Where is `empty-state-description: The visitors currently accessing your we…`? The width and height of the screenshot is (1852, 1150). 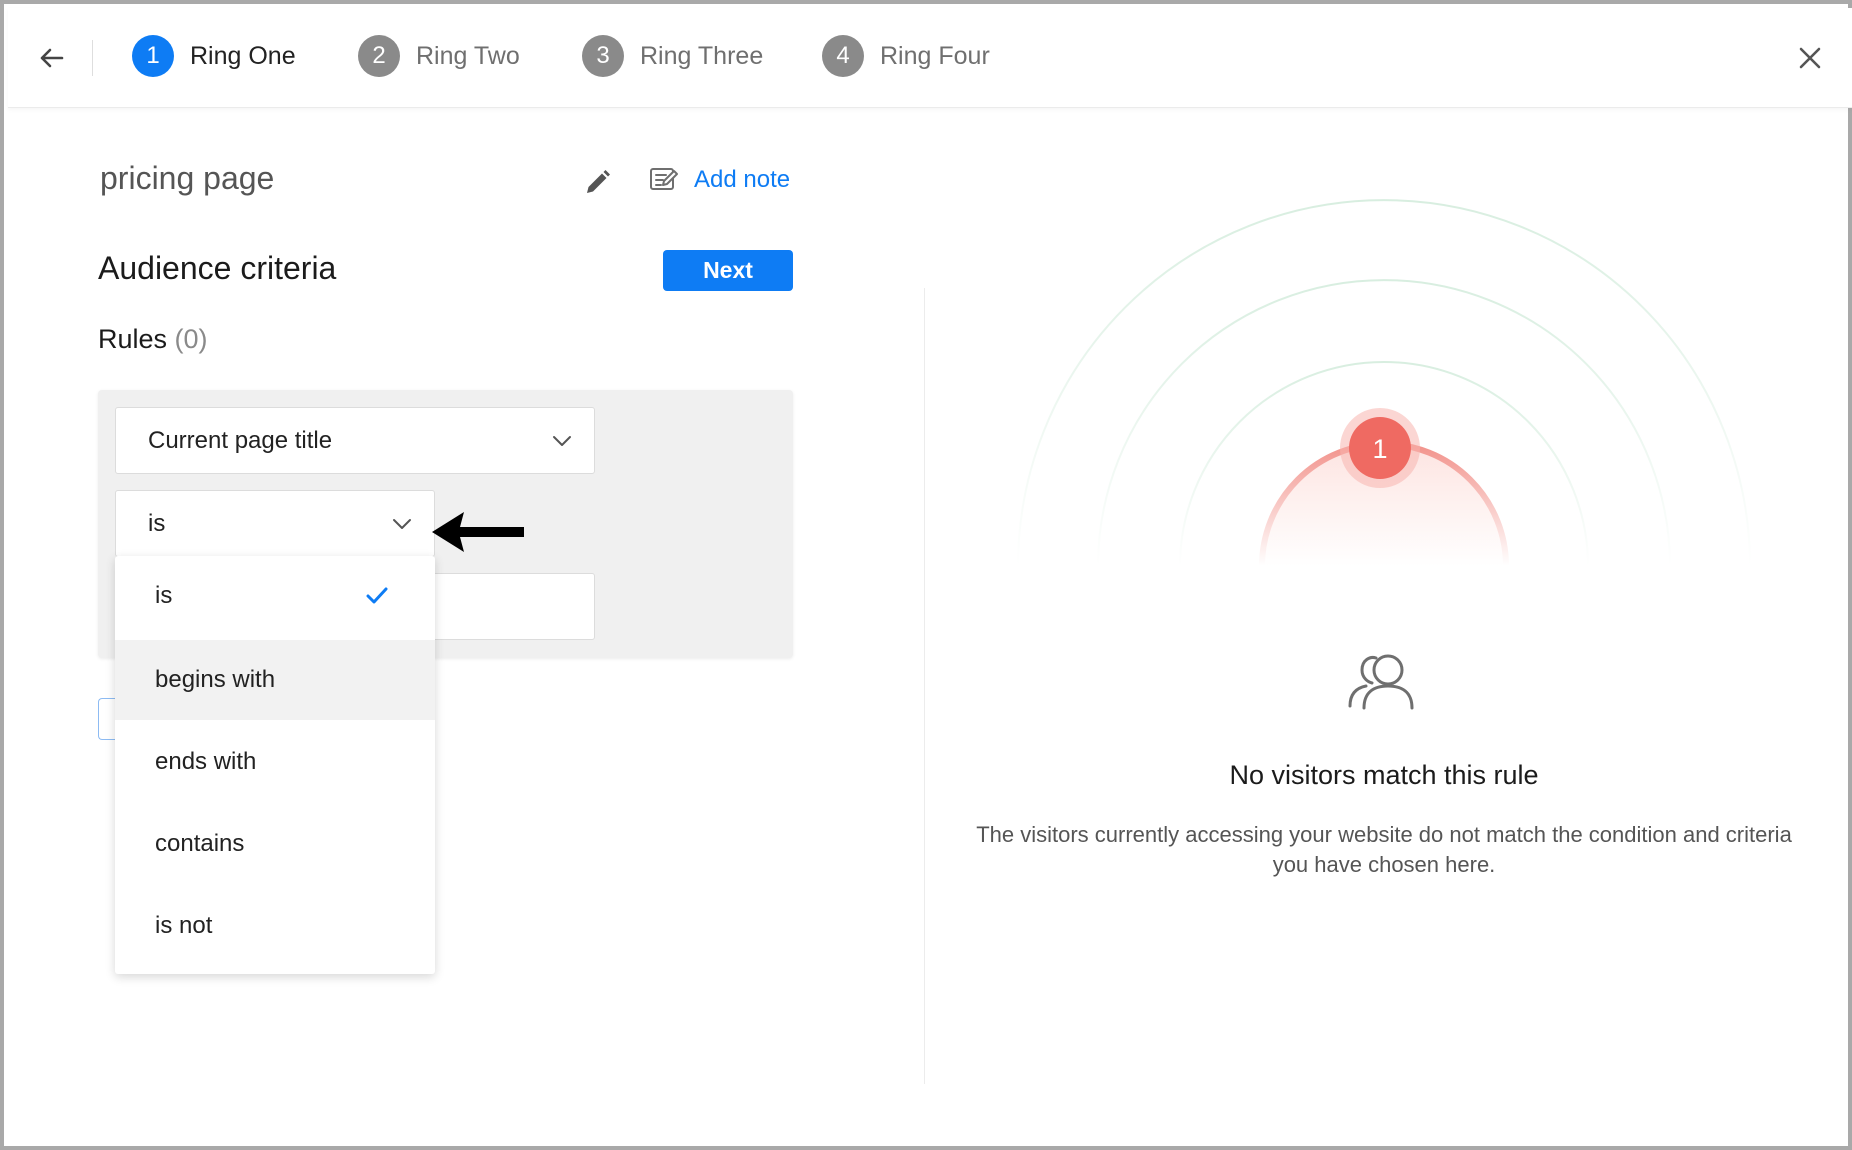
empty-state-description: The visitors currently accessing your we… is located at coordinates (1384, 850).